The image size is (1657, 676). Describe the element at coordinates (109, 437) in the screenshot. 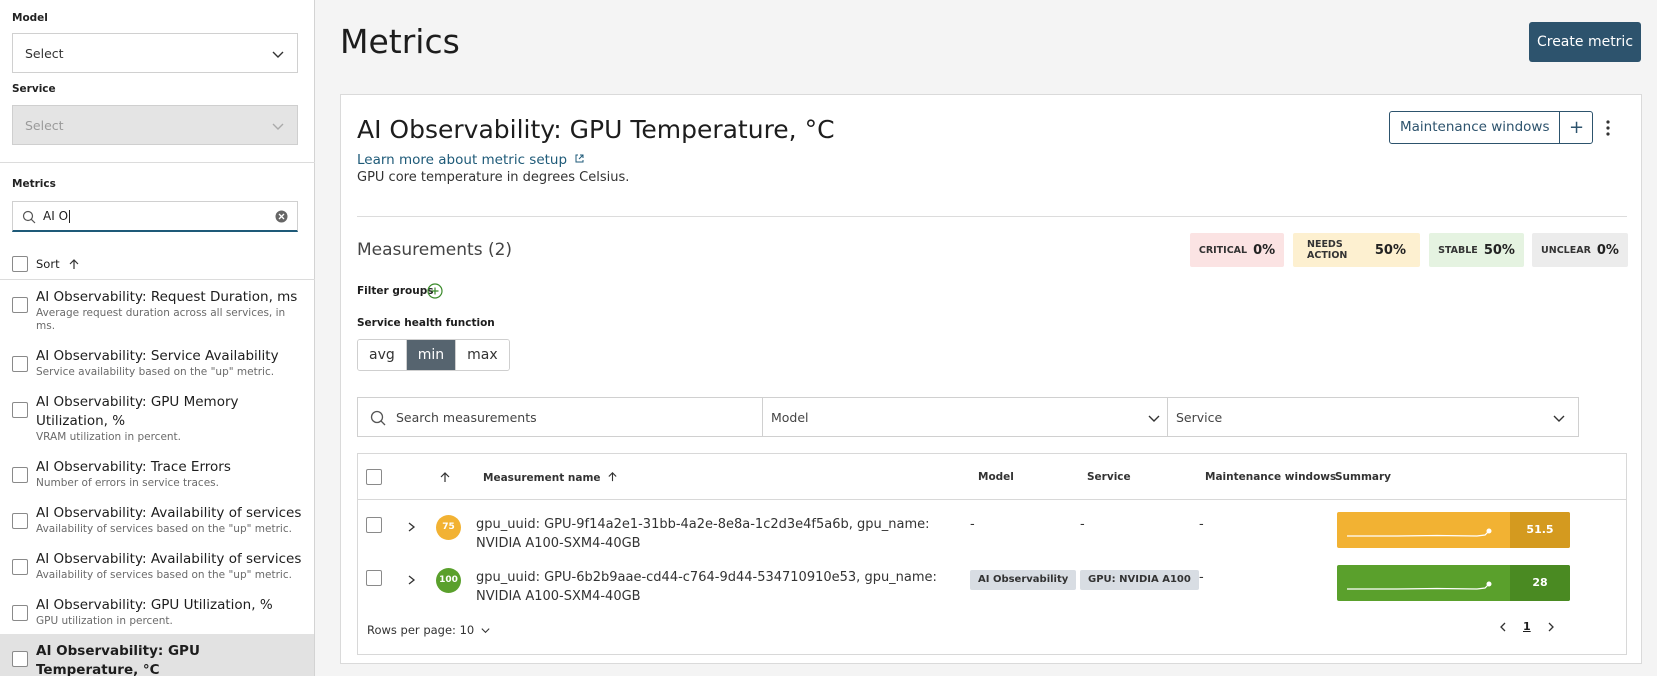

I see `metric-description: VRAM utilization in percent.` at that location.